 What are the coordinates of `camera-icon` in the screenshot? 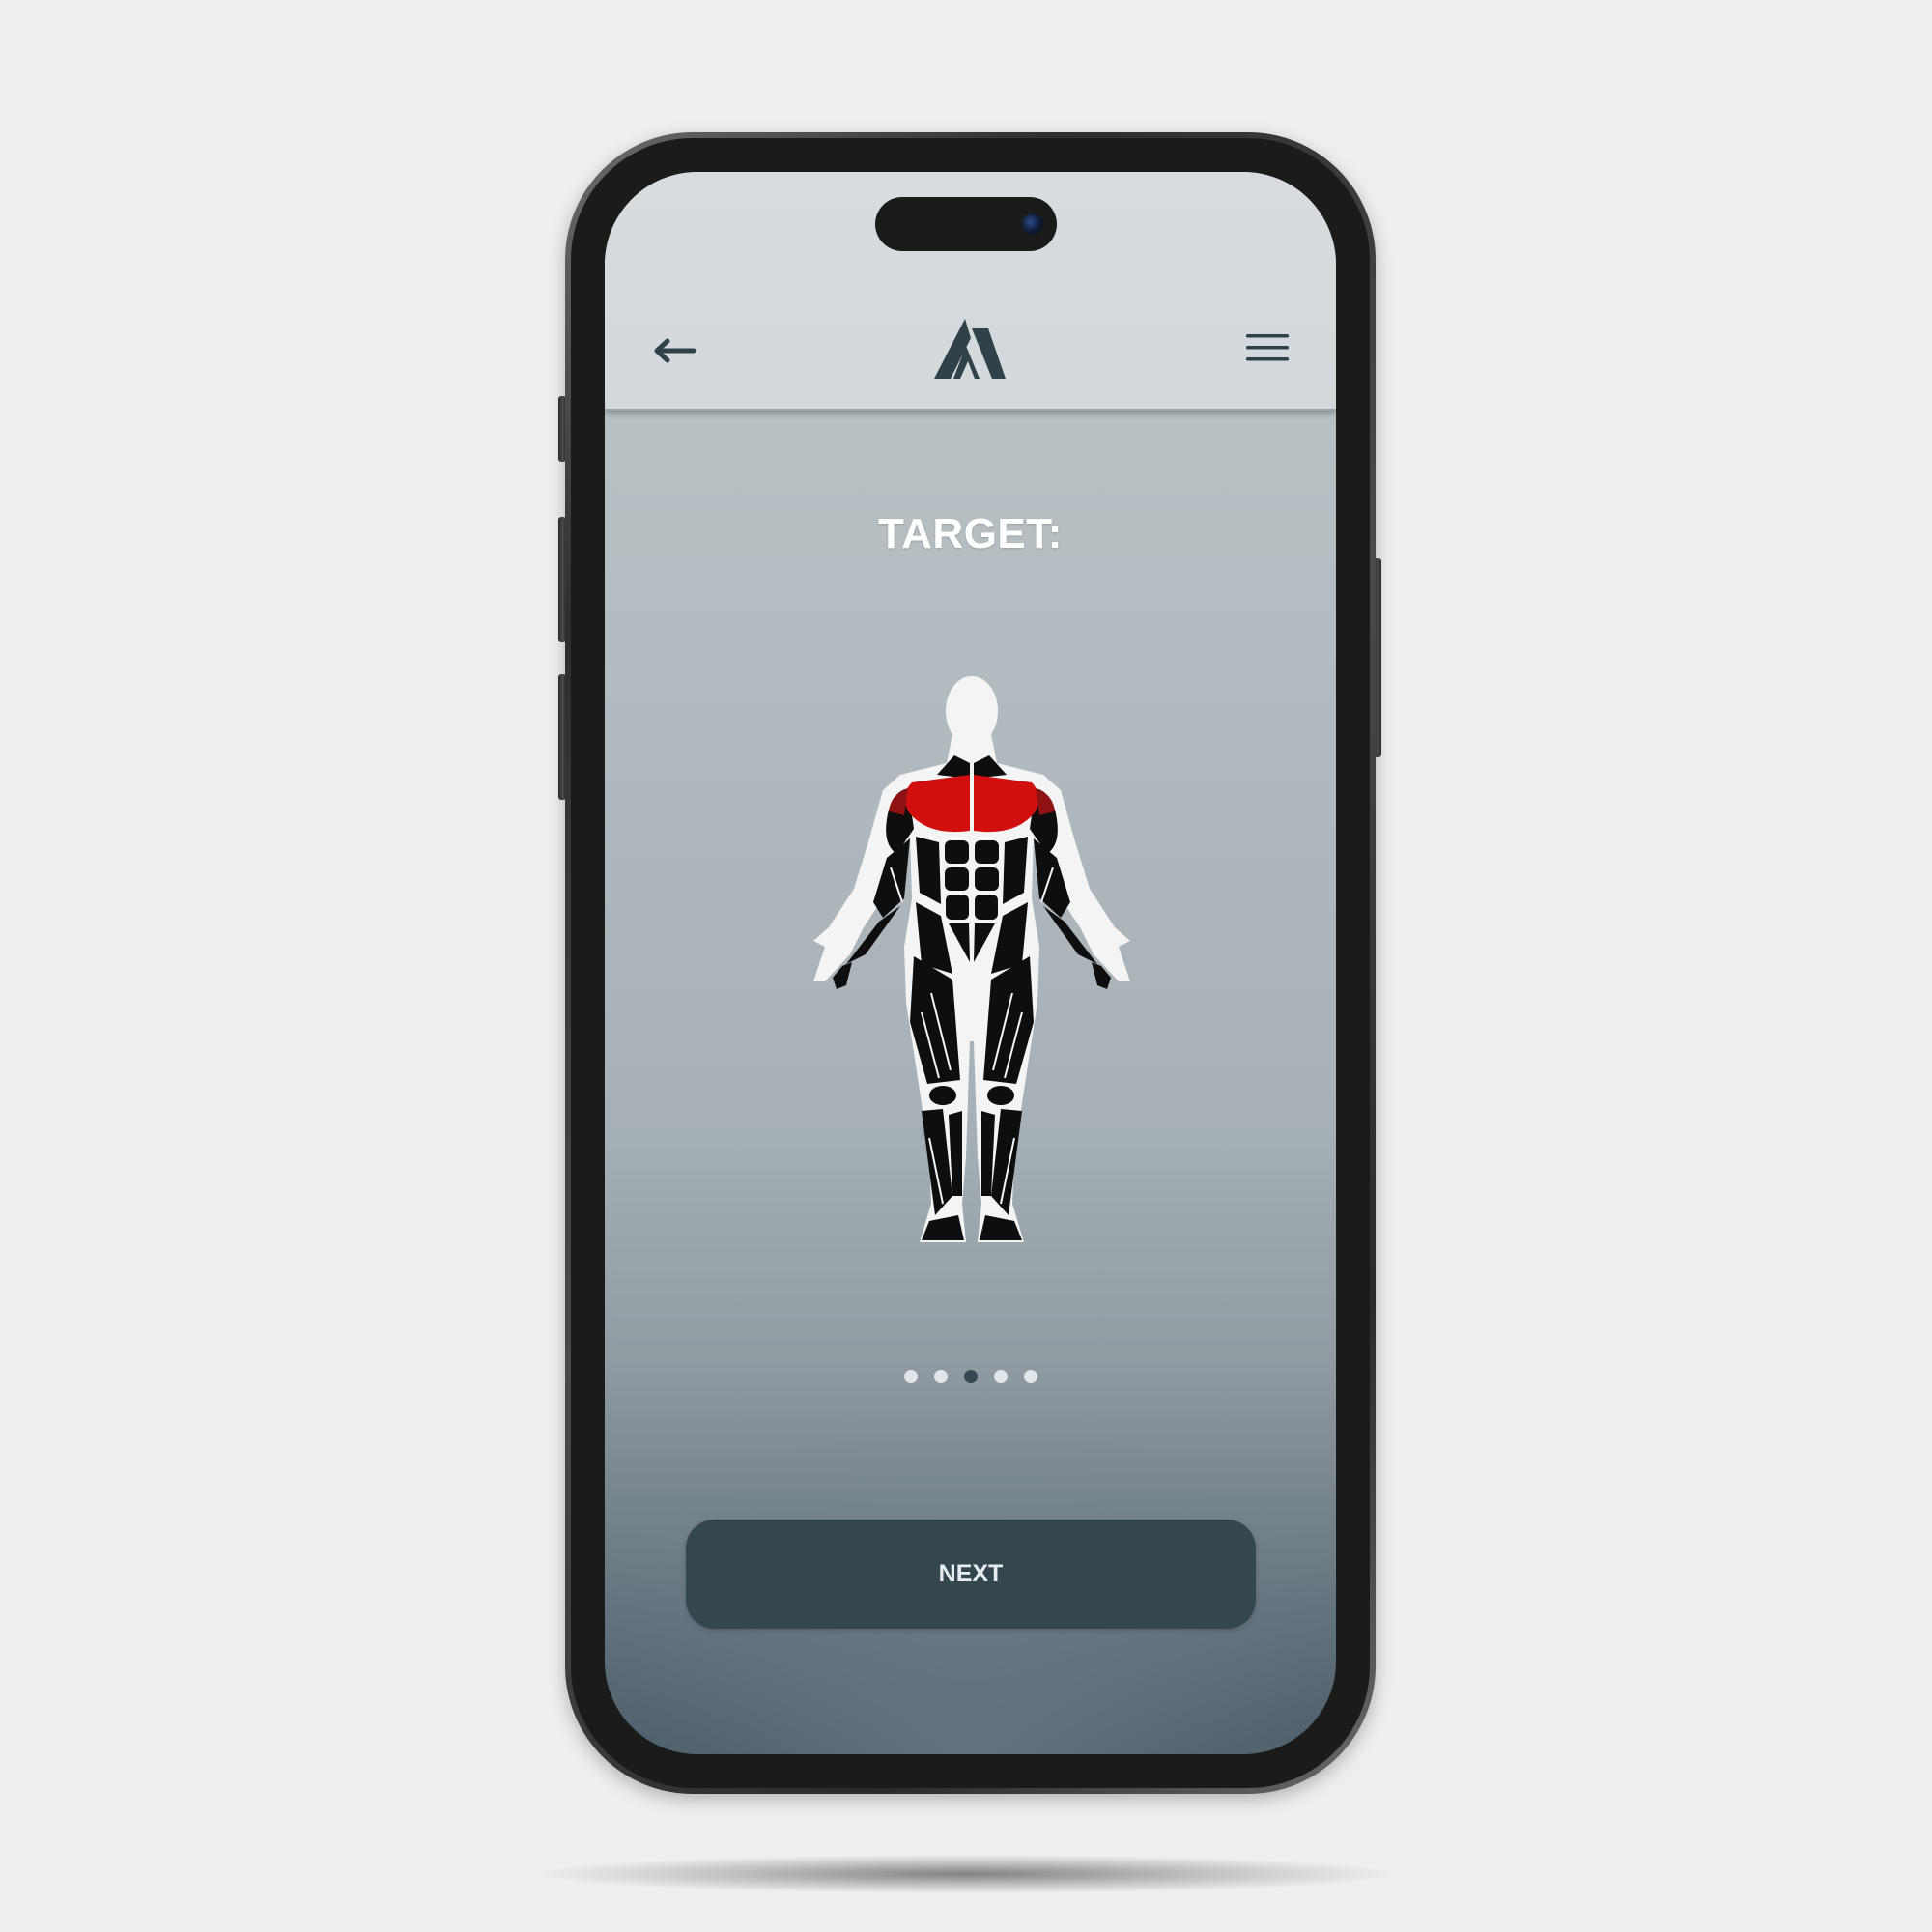 It's located at (1032, 224).